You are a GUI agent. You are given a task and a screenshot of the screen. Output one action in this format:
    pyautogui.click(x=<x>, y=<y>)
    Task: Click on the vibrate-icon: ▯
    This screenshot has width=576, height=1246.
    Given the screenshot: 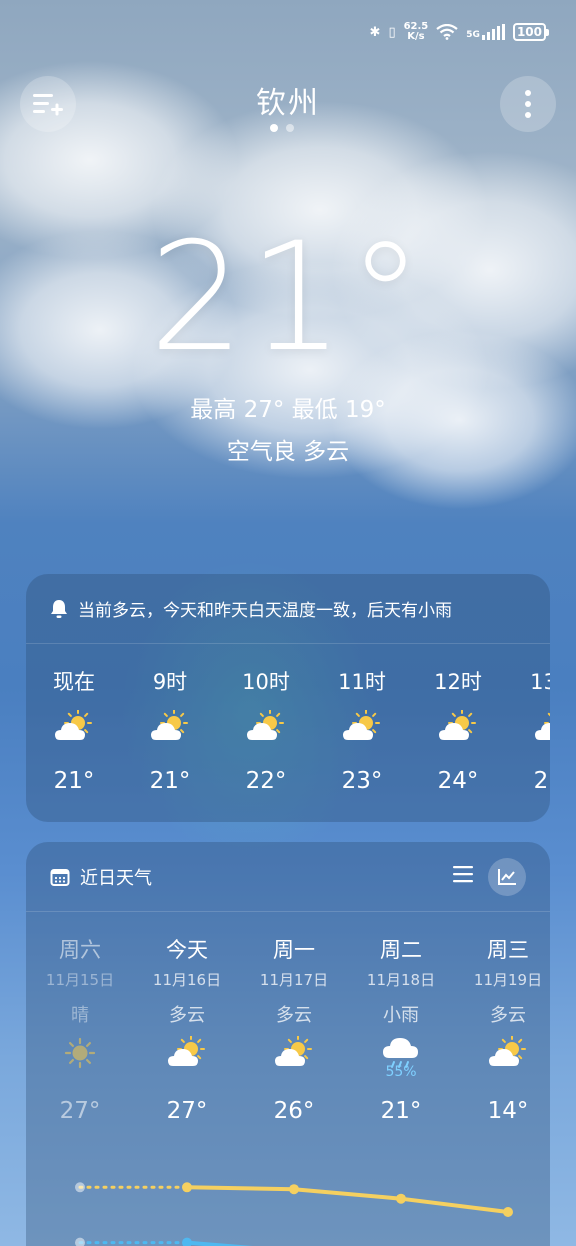 What is the action you would take?
    pyautogui.click(x=392, y=32)
    